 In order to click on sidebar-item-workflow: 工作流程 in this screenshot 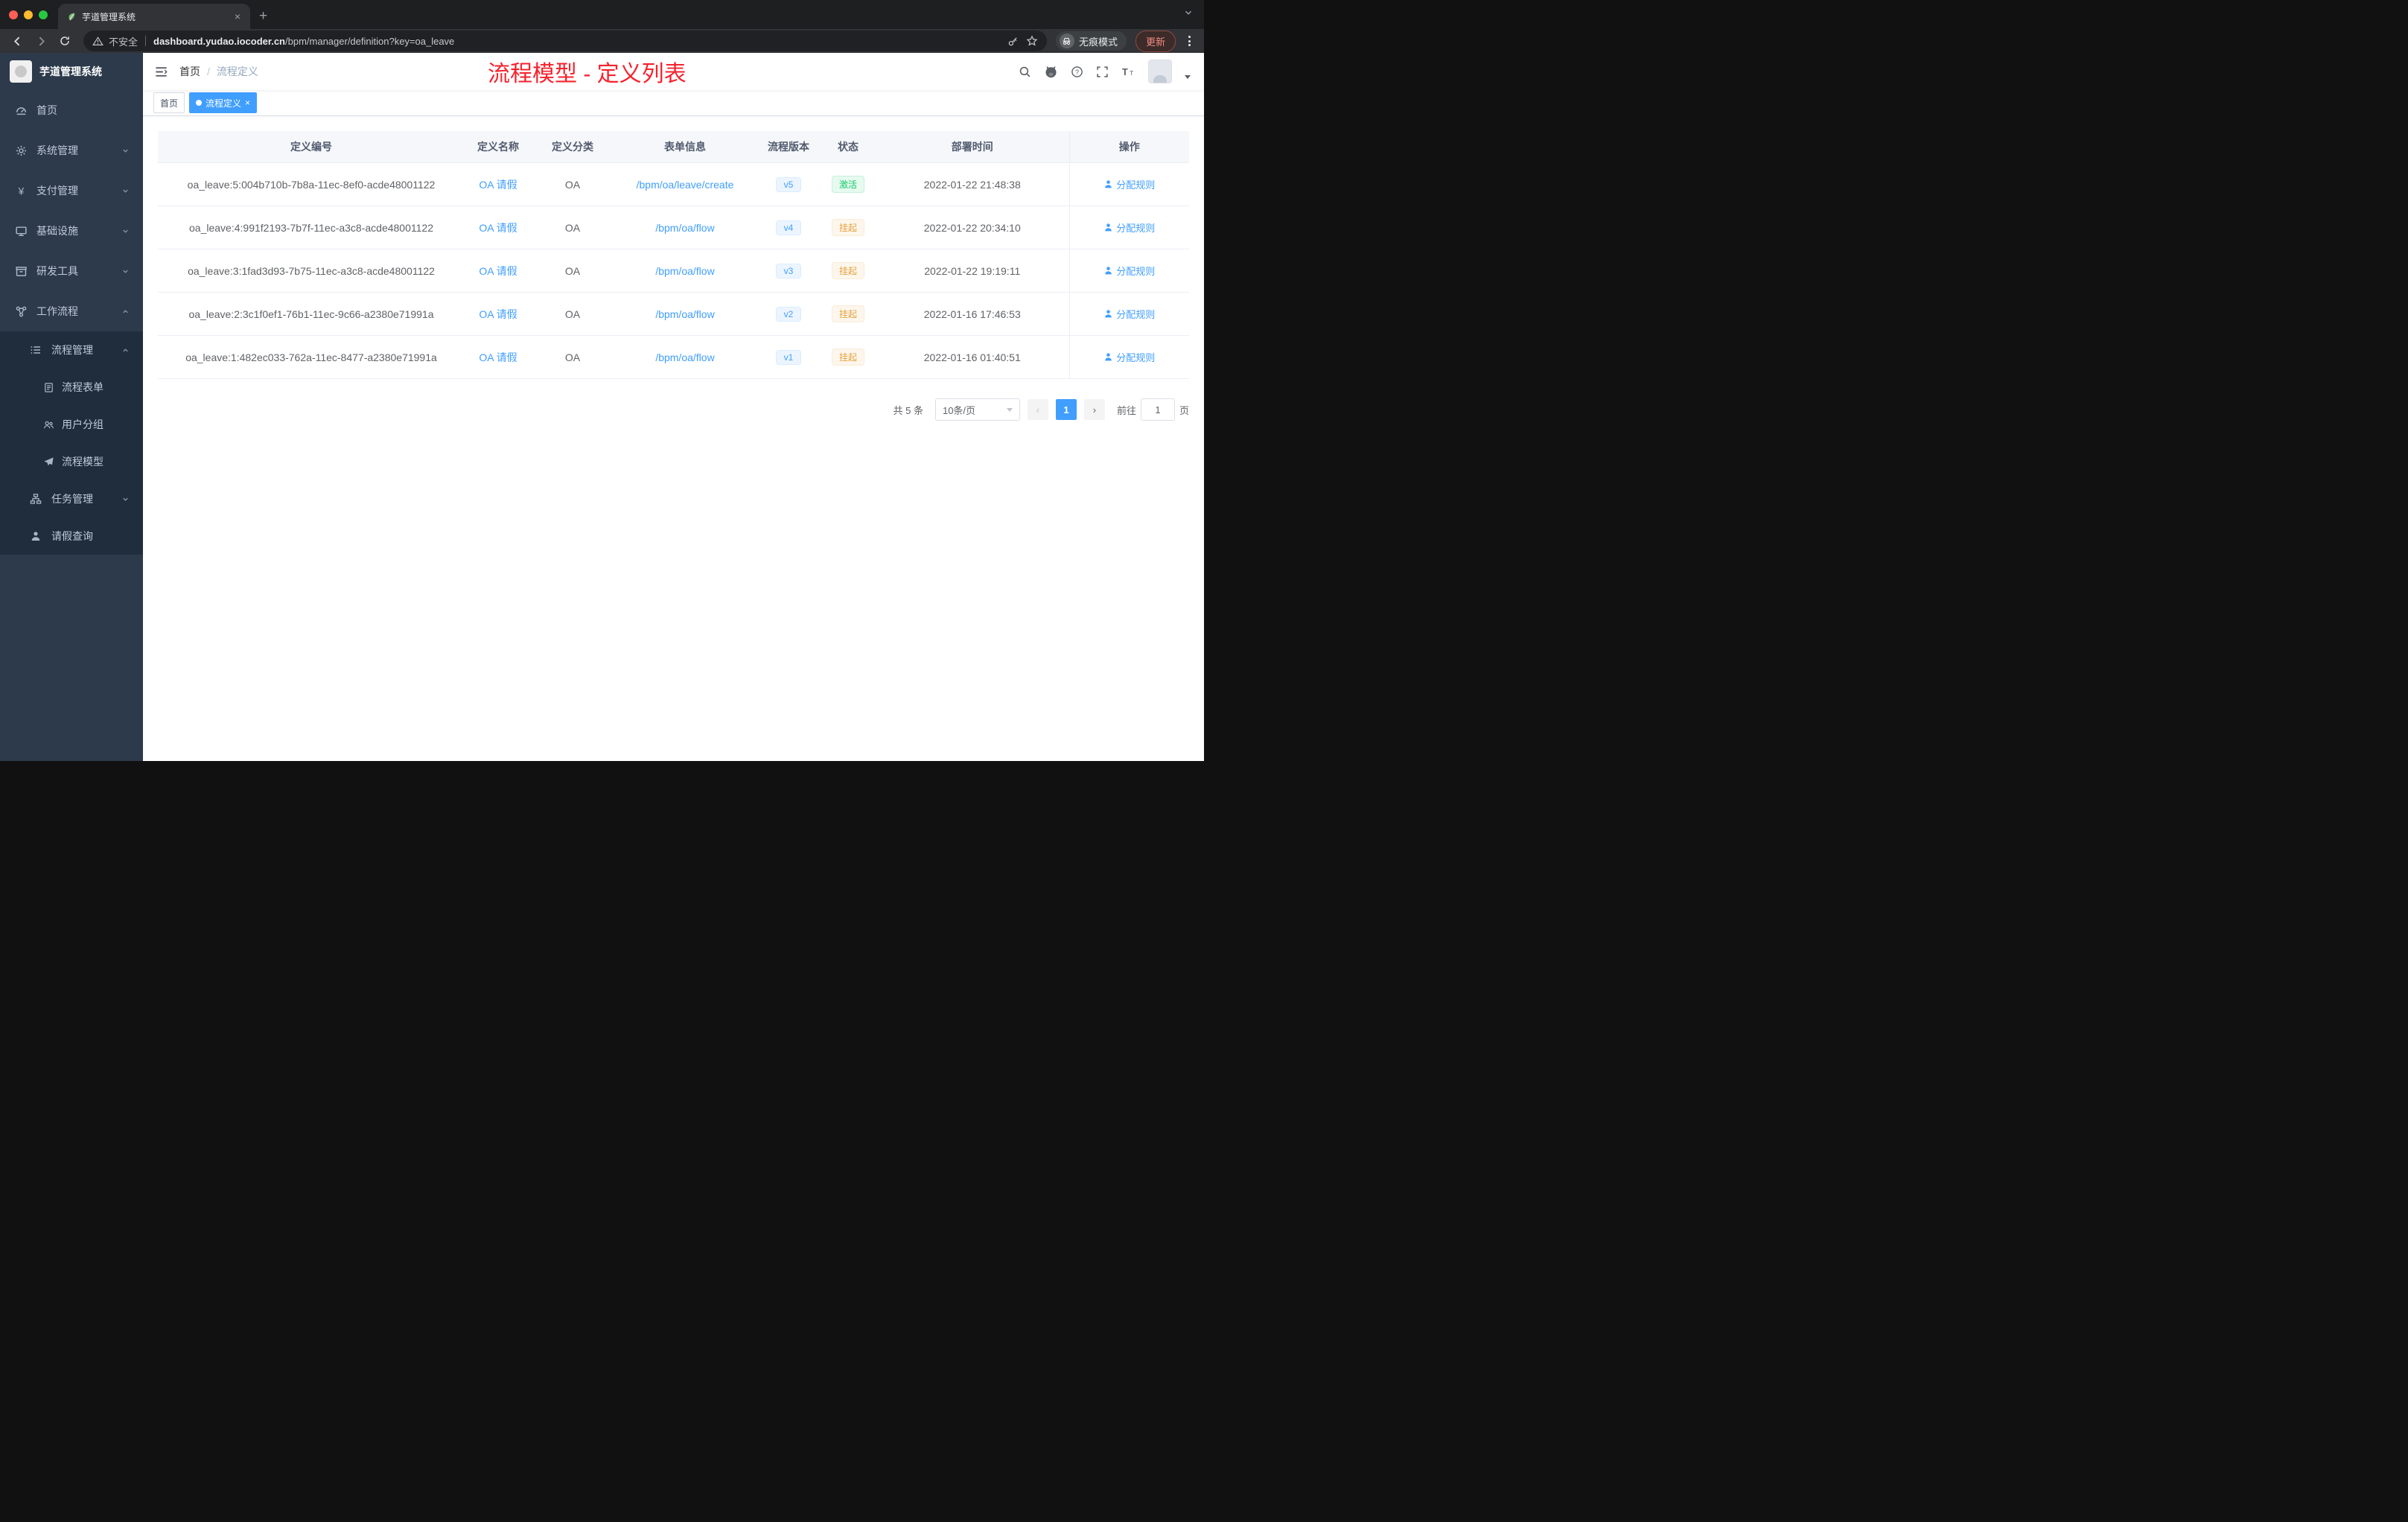, I will do `click(71, 311)`.